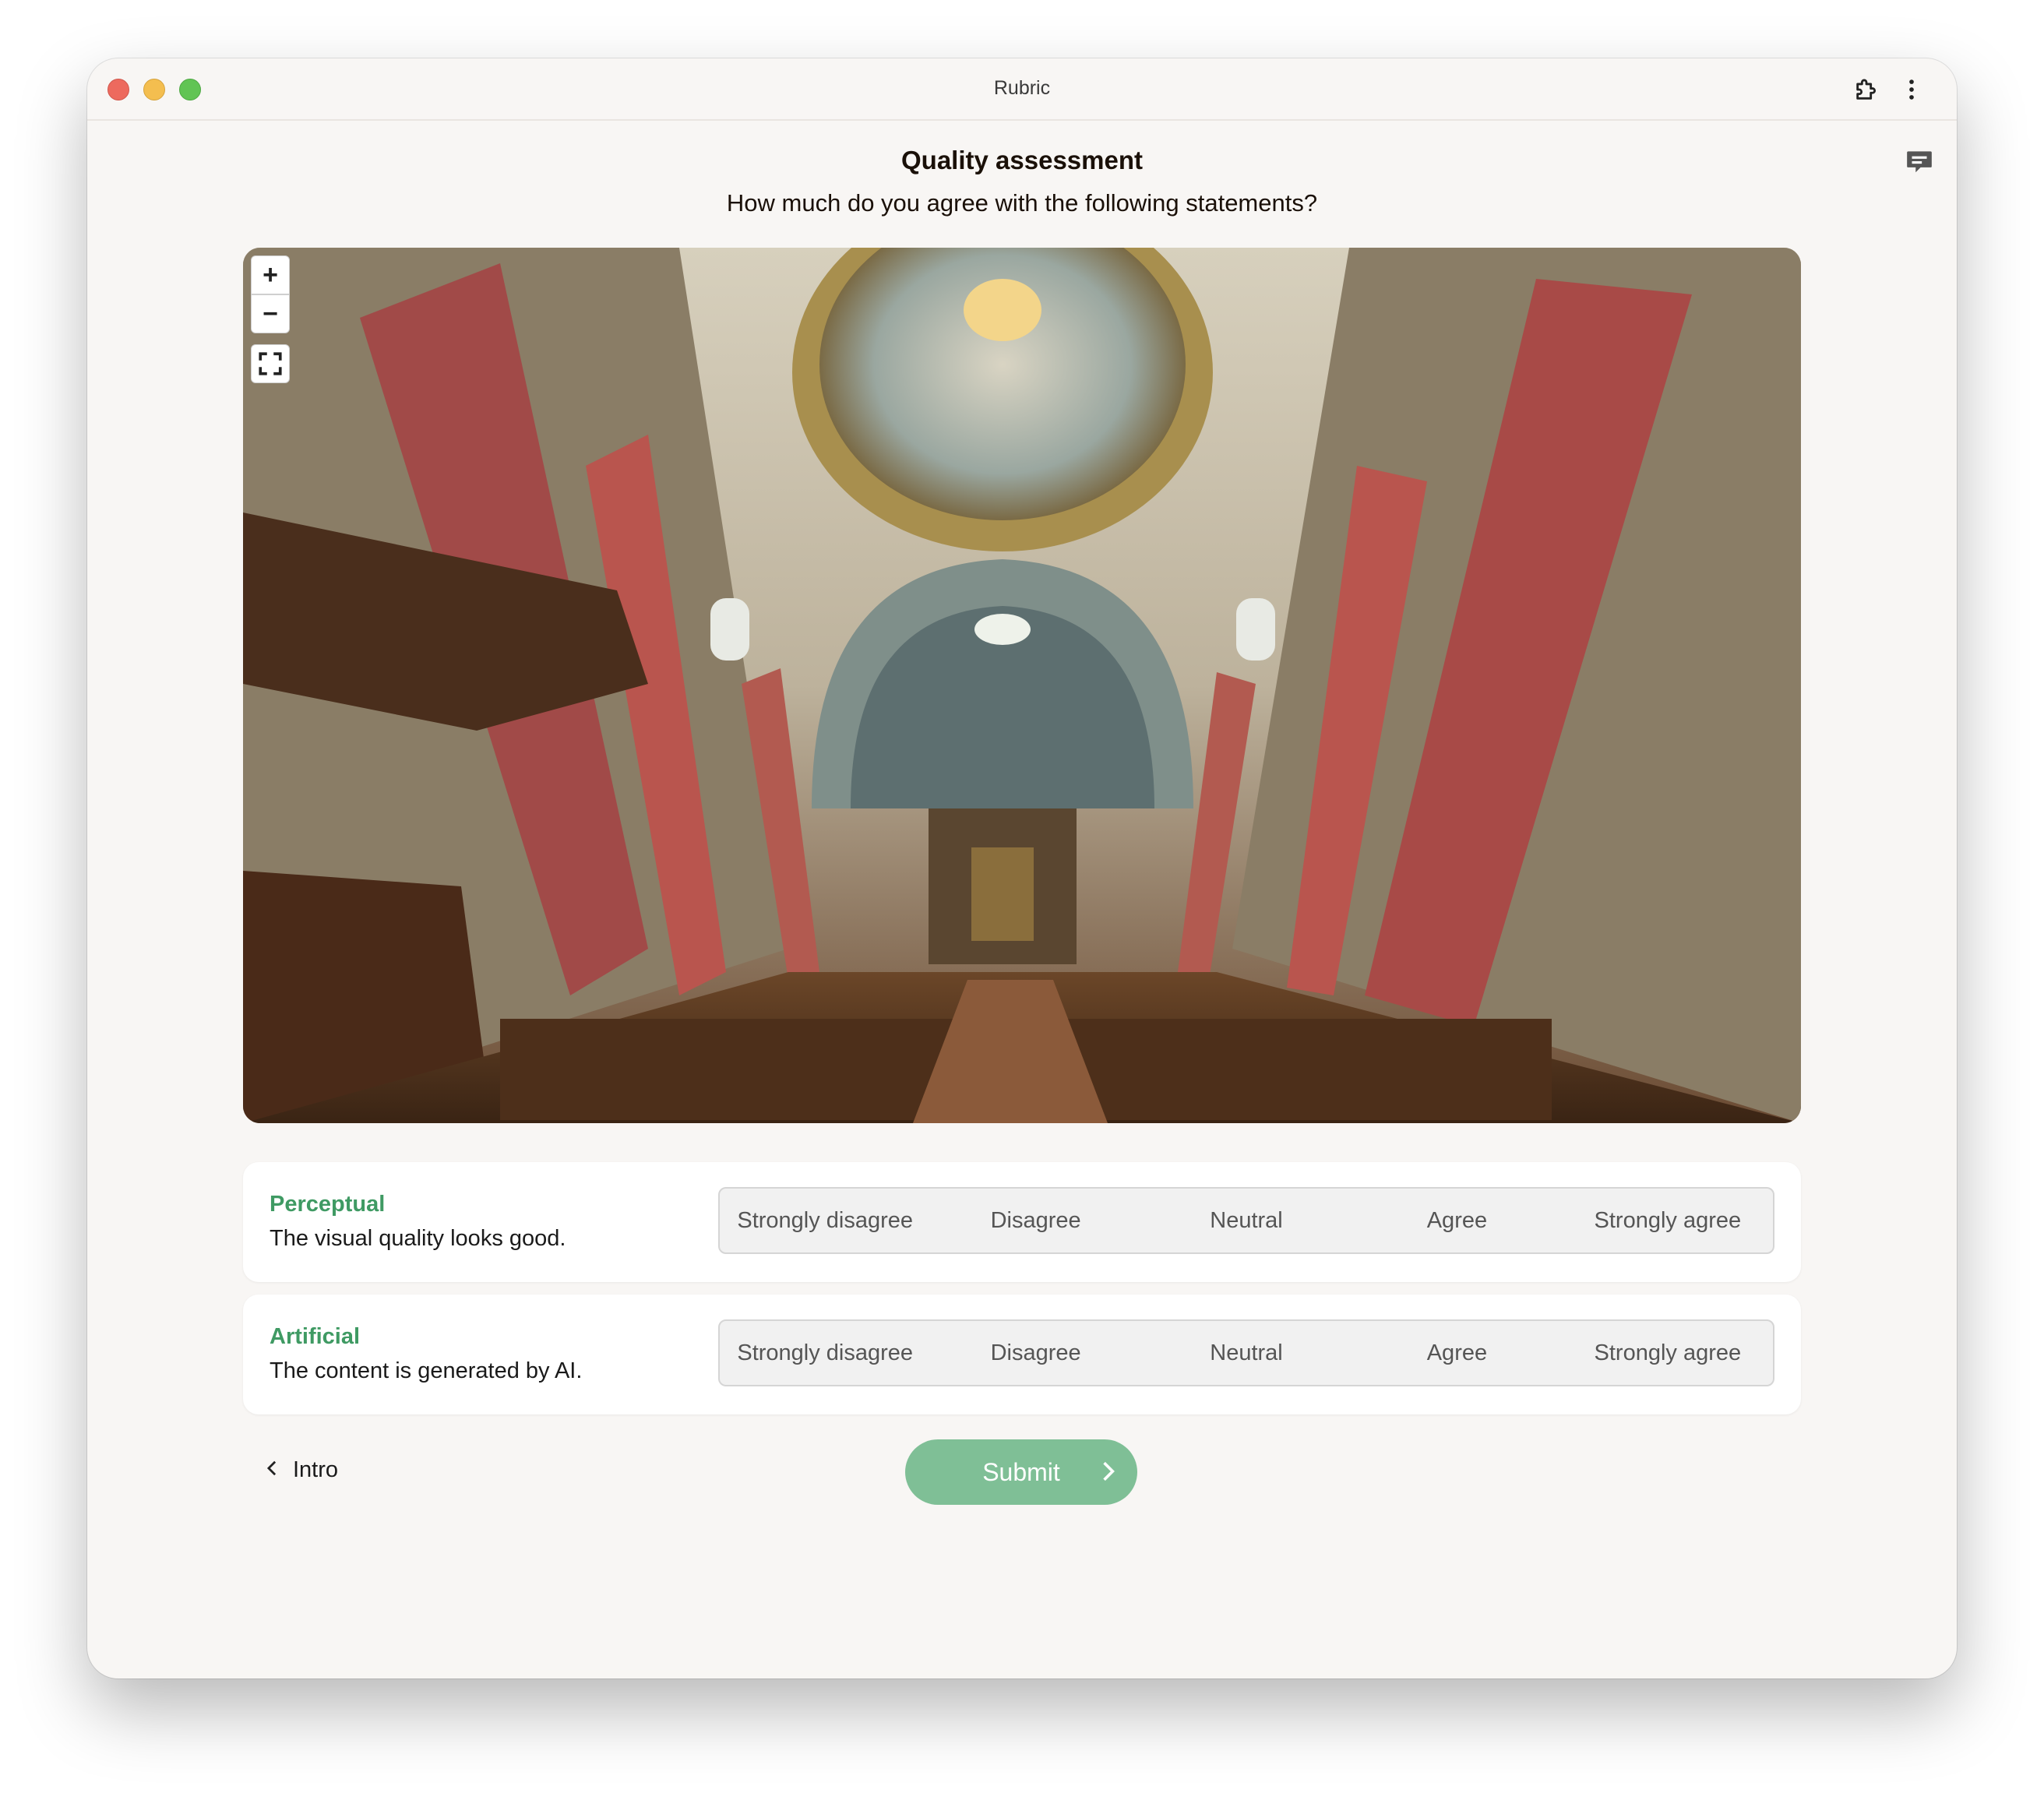 Image resolution: width=2044 pixels, height=1793 pixels. I want to click on submit-button: Submit, so click(1021, 1472).